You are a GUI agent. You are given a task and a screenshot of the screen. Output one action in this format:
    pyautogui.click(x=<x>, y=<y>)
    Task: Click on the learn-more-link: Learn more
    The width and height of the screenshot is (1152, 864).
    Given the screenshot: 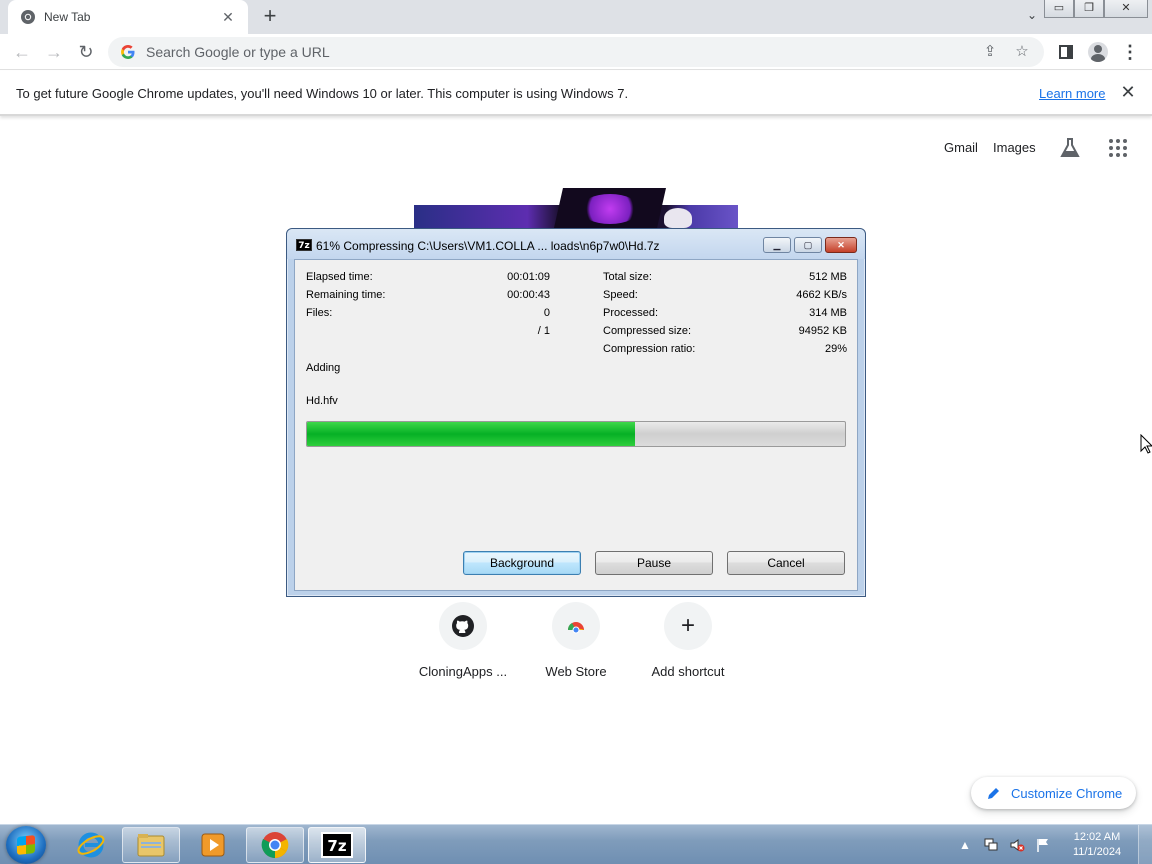 What is the action you would take?
    pyautogui.click(x=1072, y=93)
    